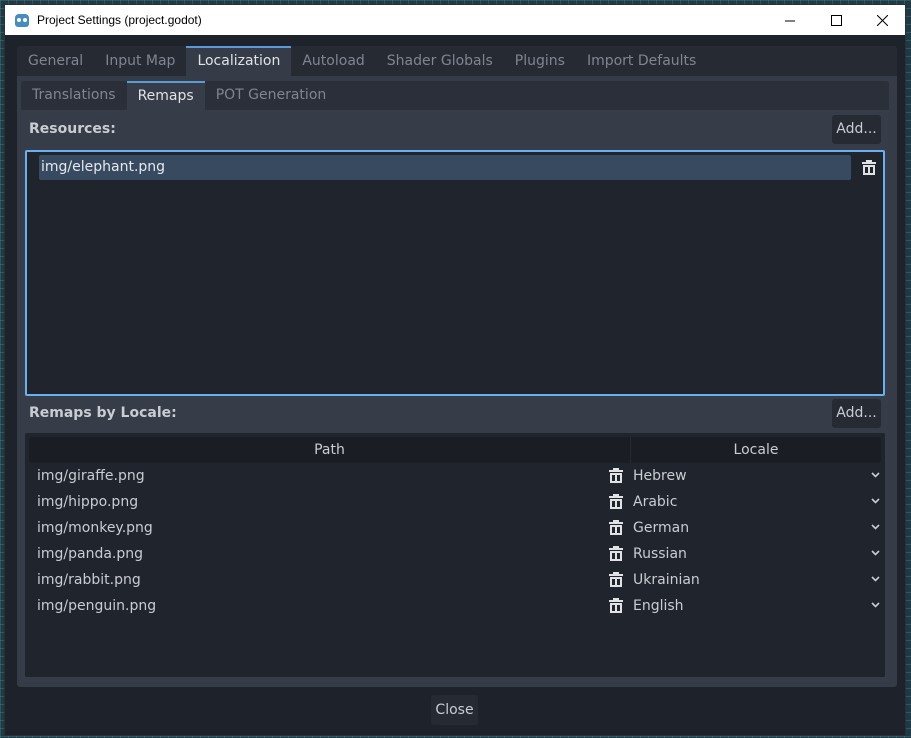 The width and height of the screenshot is (911, 738). Describe the element at coordinates (440, 61) in the screenshot. I see `tab-shader-globals: Shader Globals` at that location.